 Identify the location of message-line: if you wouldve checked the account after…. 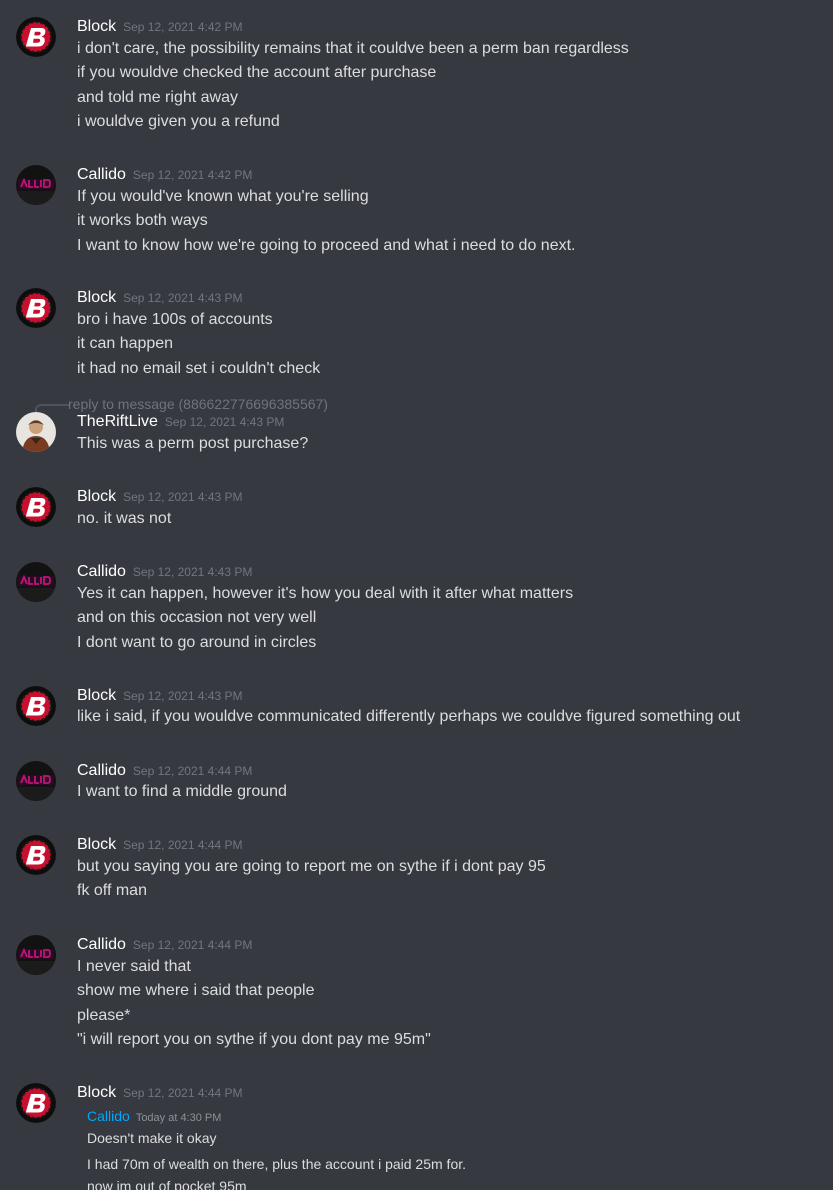
(257, 73).